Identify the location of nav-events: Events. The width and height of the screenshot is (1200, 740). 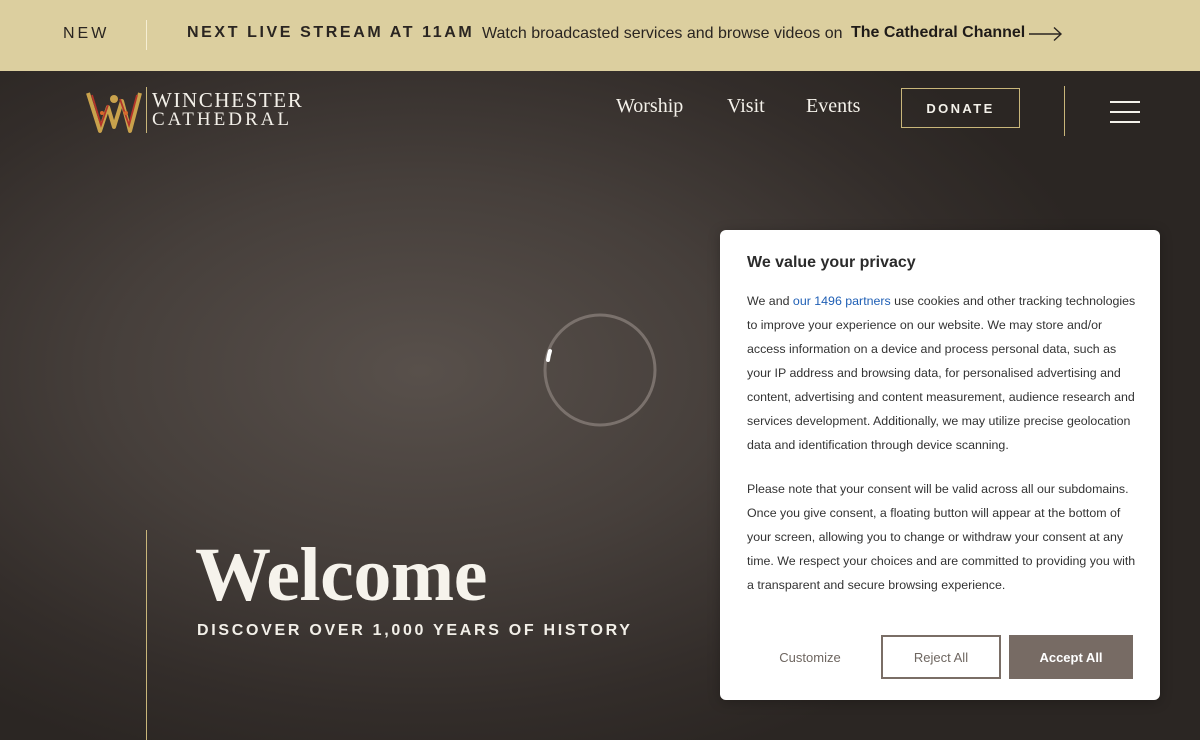
(833, 106).